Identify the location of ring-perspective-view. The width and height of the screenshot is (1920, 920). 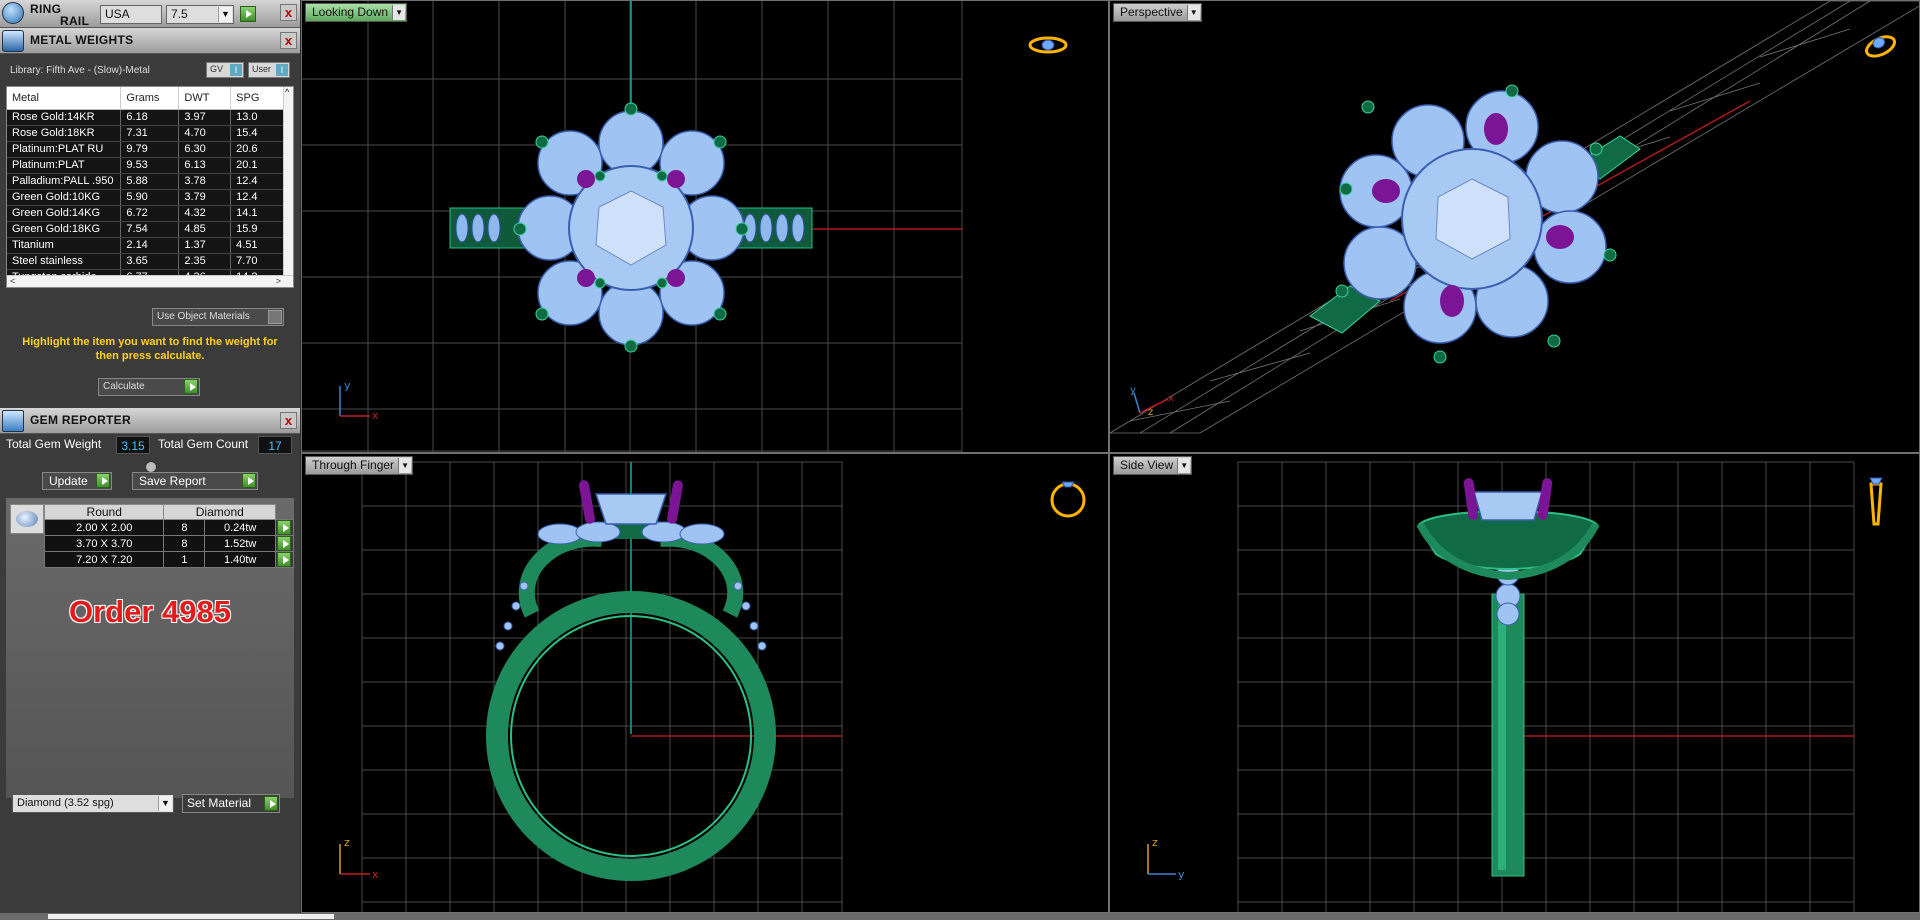
(1475, 224).